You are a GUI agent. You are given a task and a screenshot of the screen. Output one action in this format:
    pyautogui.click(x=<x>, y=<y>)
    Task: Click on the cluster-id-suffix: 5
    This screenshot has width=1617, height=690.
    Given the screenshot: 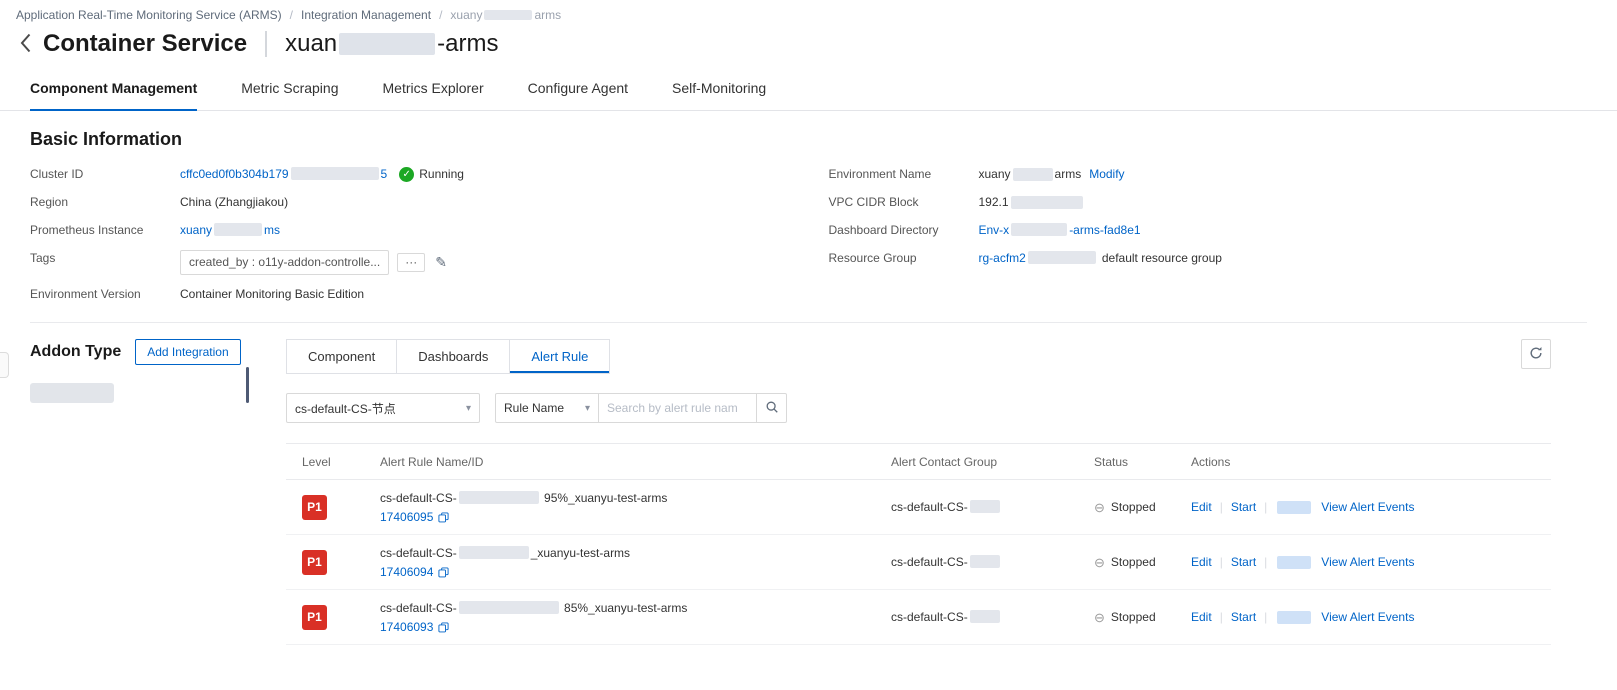 What is the action you would take?
    pyautogui.click(x=384, y=174)
    